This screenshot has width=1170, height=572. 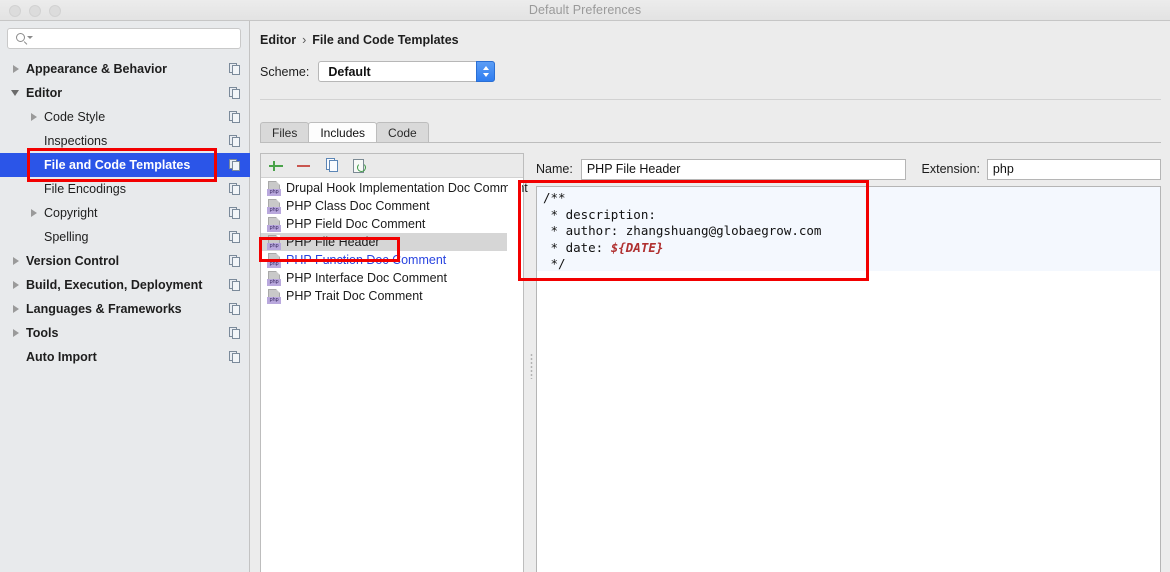 I want to click on list-item-label: PHP File Header, so click(x=333, y=242).